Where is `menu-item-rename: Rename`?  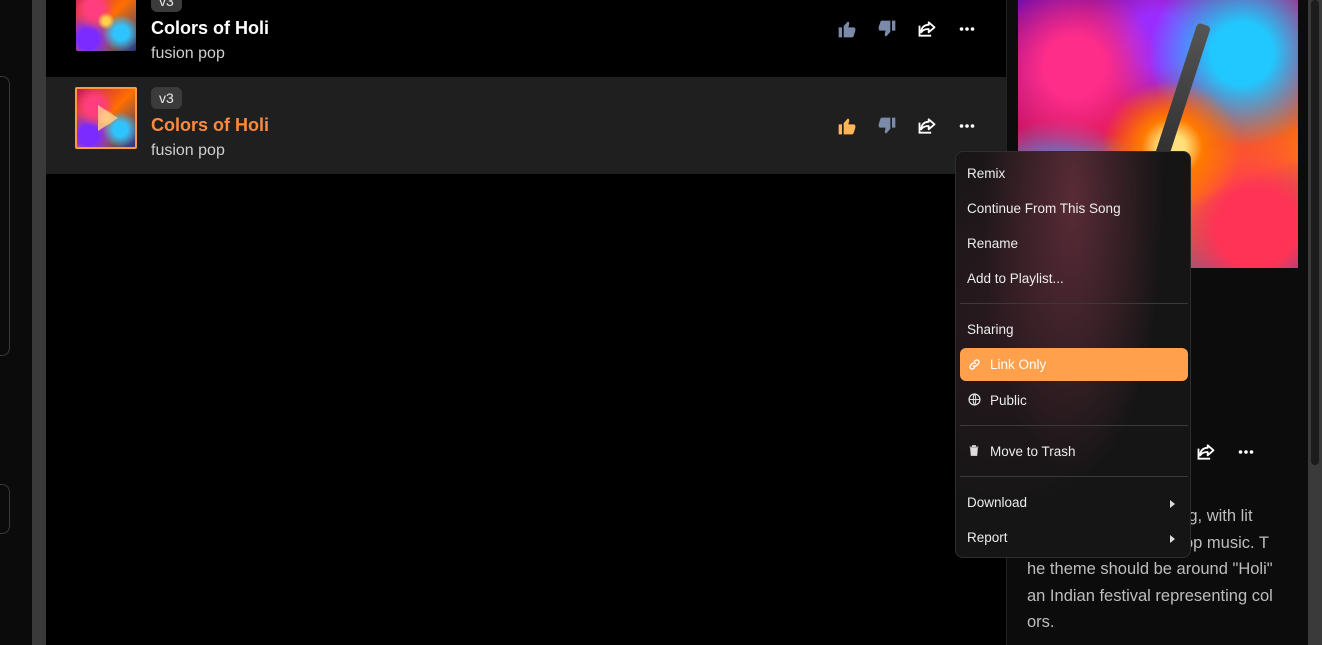 menu-item-rename: Rename is located at coordinates (992, 243).